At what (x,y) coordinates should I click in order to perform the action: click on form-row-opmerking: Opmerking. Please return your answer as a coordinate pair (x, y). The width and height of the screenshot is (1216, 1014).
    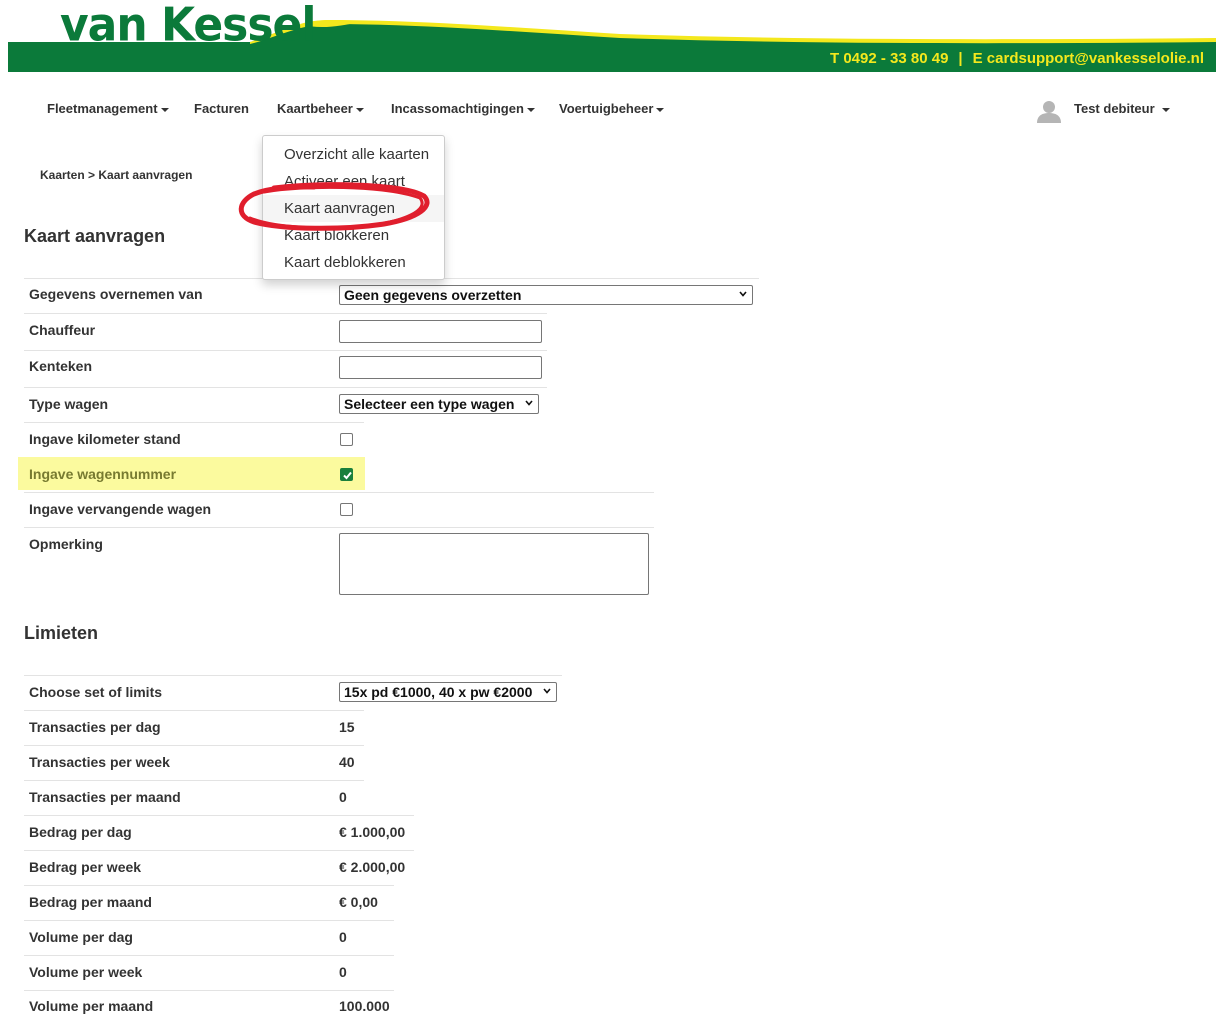
    Looking at the image, I should click on (339, 564).